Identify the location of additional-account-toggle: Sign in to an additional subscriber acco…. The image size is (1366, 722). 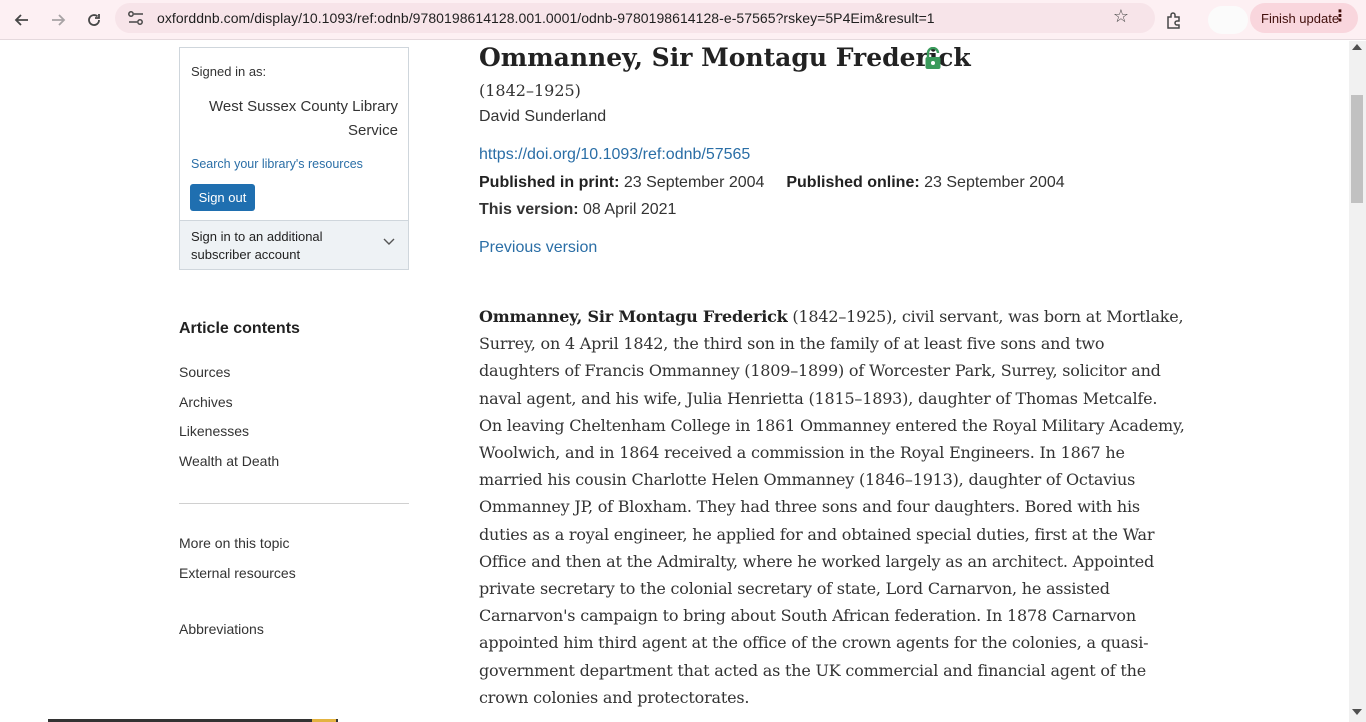
(294, 244).